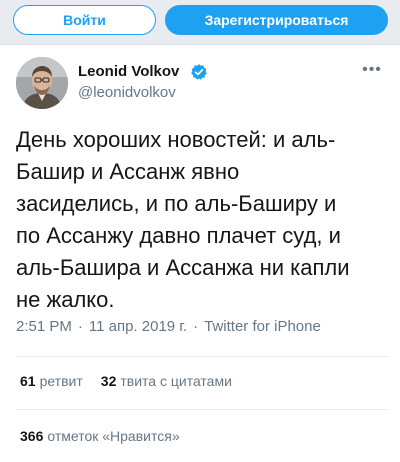  Describe the element at coordinates (65, 299) in the screenshot. I see `tweet-text-line: не жалко.` at that location.